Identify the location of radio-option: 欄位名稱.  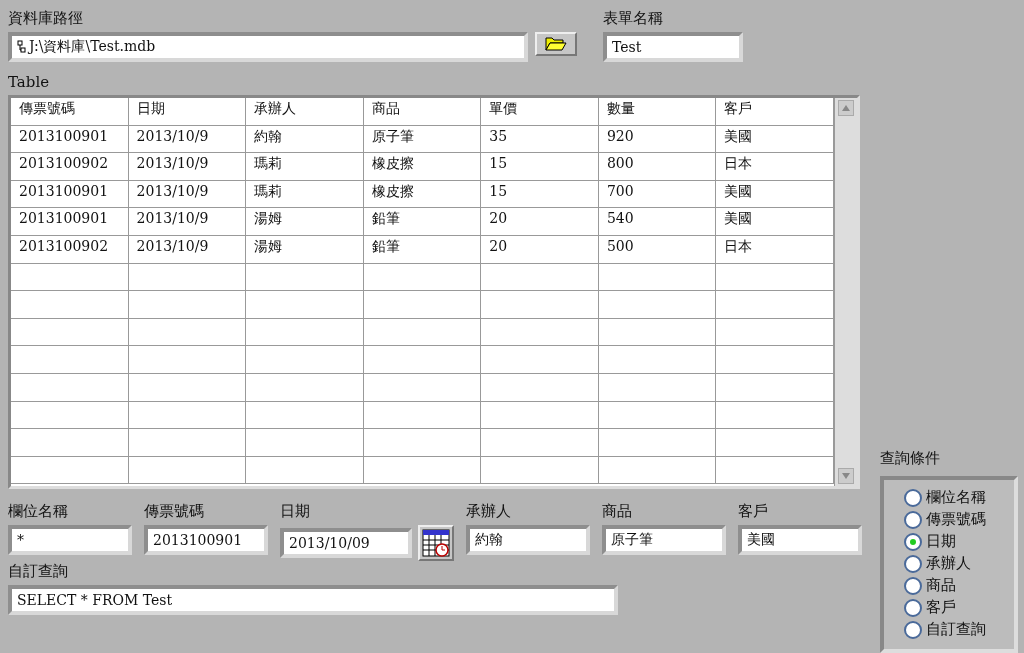
(955, 497).